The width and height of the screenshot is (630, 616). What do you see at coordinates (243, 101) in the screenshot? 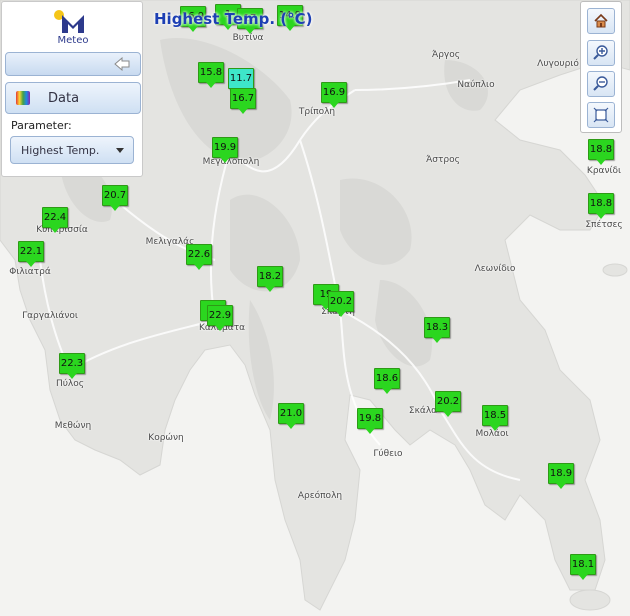
I see `station-marker: 16.7` at bounding box center [243, 101].